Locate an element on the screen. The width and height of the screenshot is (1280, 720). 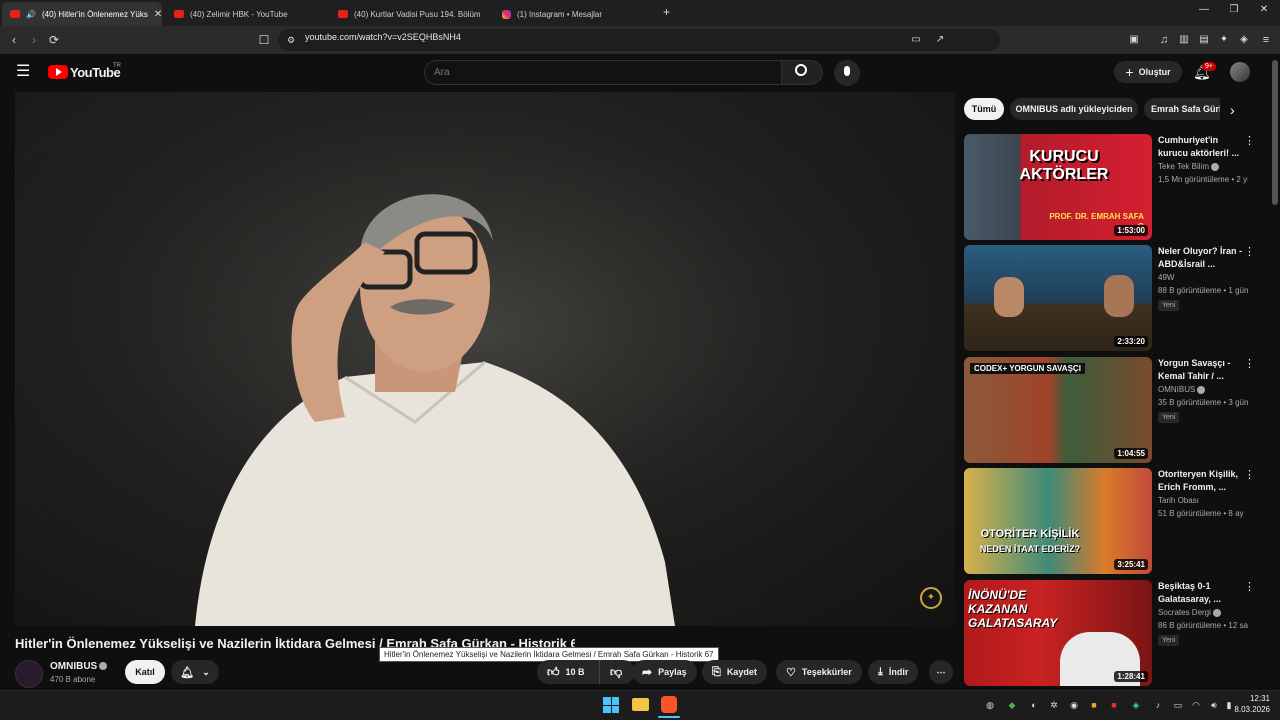
tab-title: (40) Kurtlar Vadisi Pusu 194. Bölüm is located at coordinates (417, 14).